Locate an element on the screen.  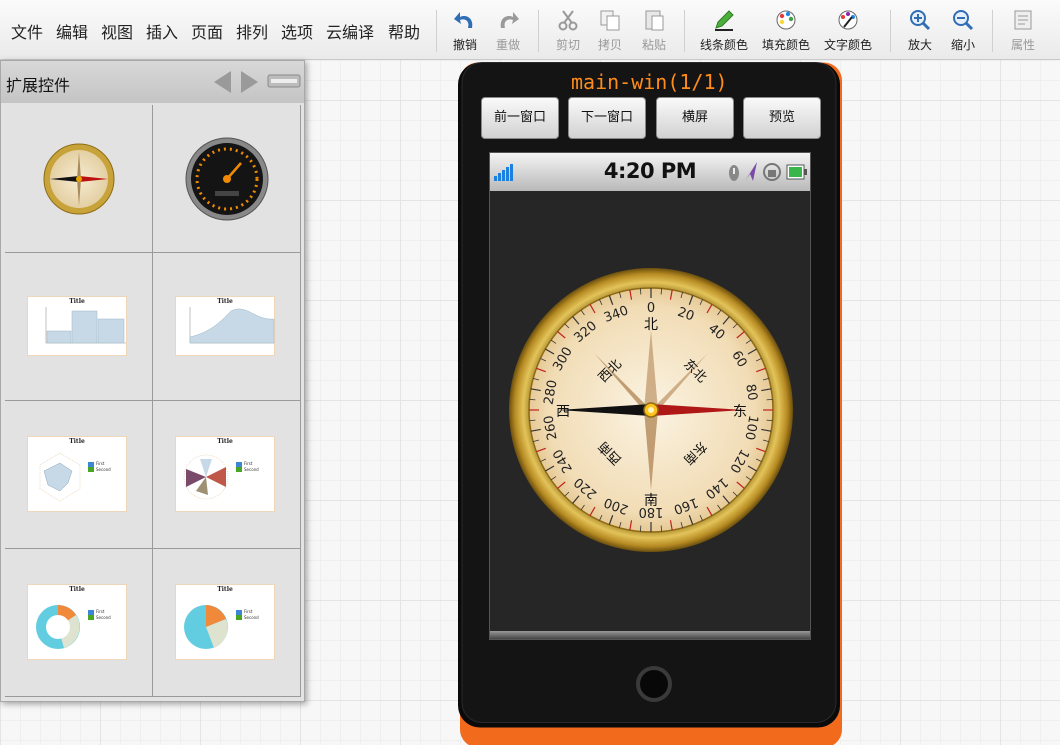
main-toolbar: 文件 编辑 视图 插入 页面 排列 选项 云编译 帮助 撤销 重做 剪切 拷贝 is located at coordinates (530, 30).